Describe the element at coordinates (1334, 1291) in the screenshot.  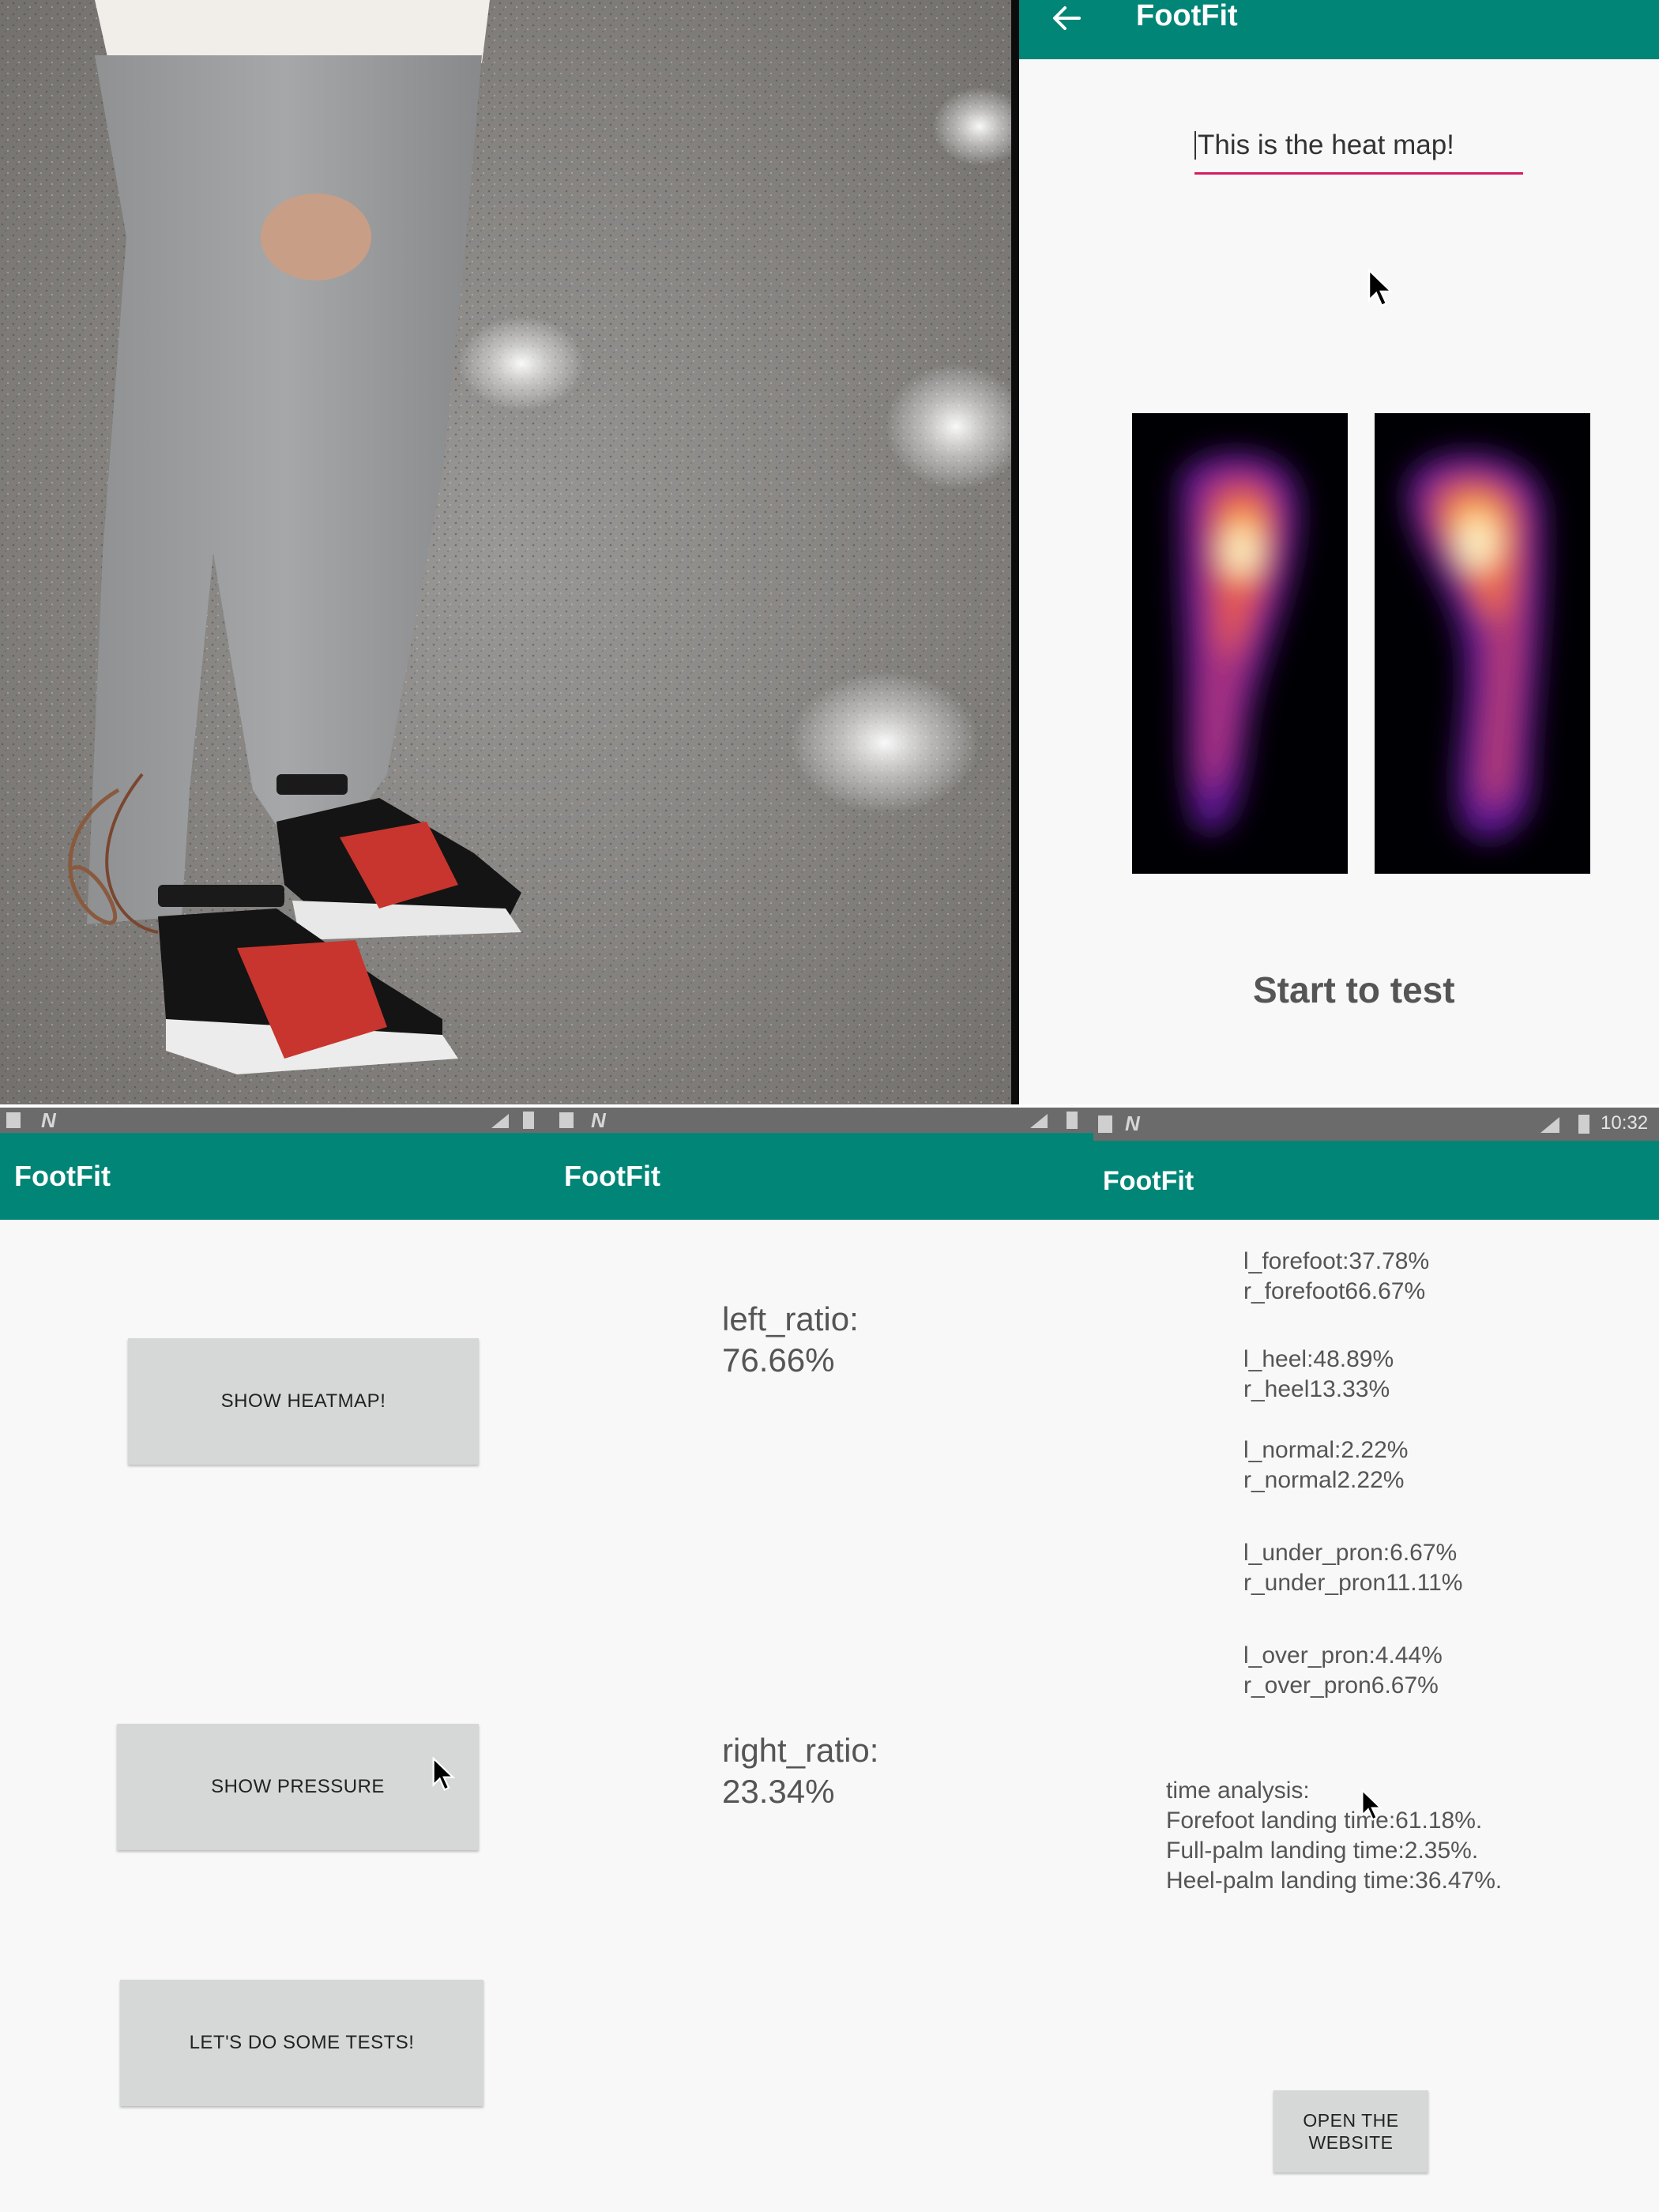
I see `right-stat: r_forefoot66.67%` at that location.